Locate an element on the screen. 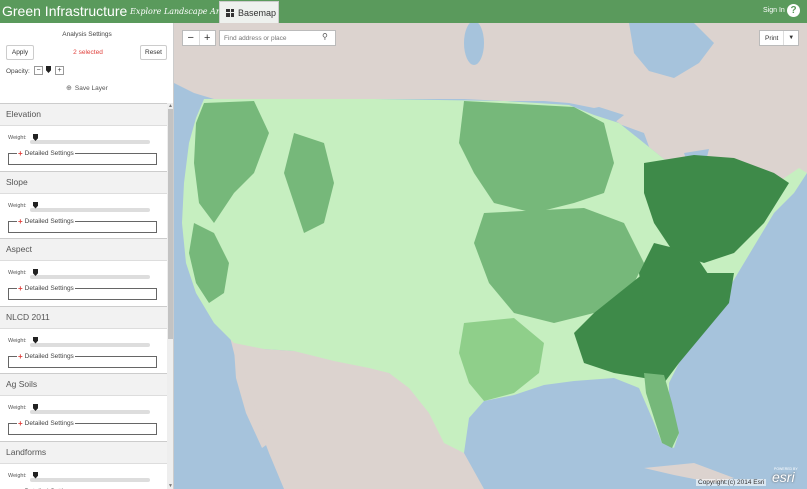  search-input is located at coordinates (270, 38).